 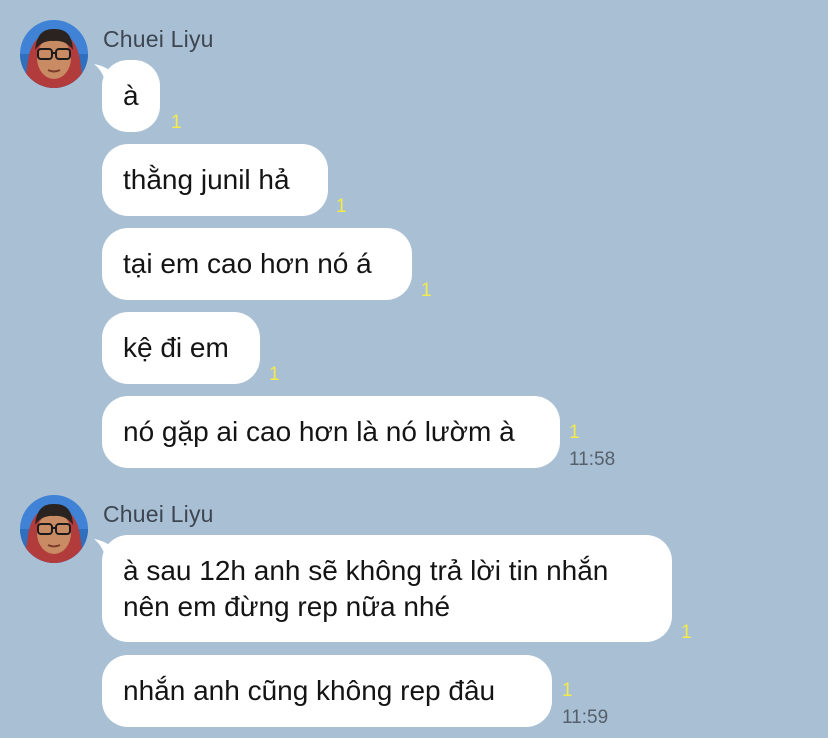 I want to click on message-bubble: à, so click(x=131, y=96).